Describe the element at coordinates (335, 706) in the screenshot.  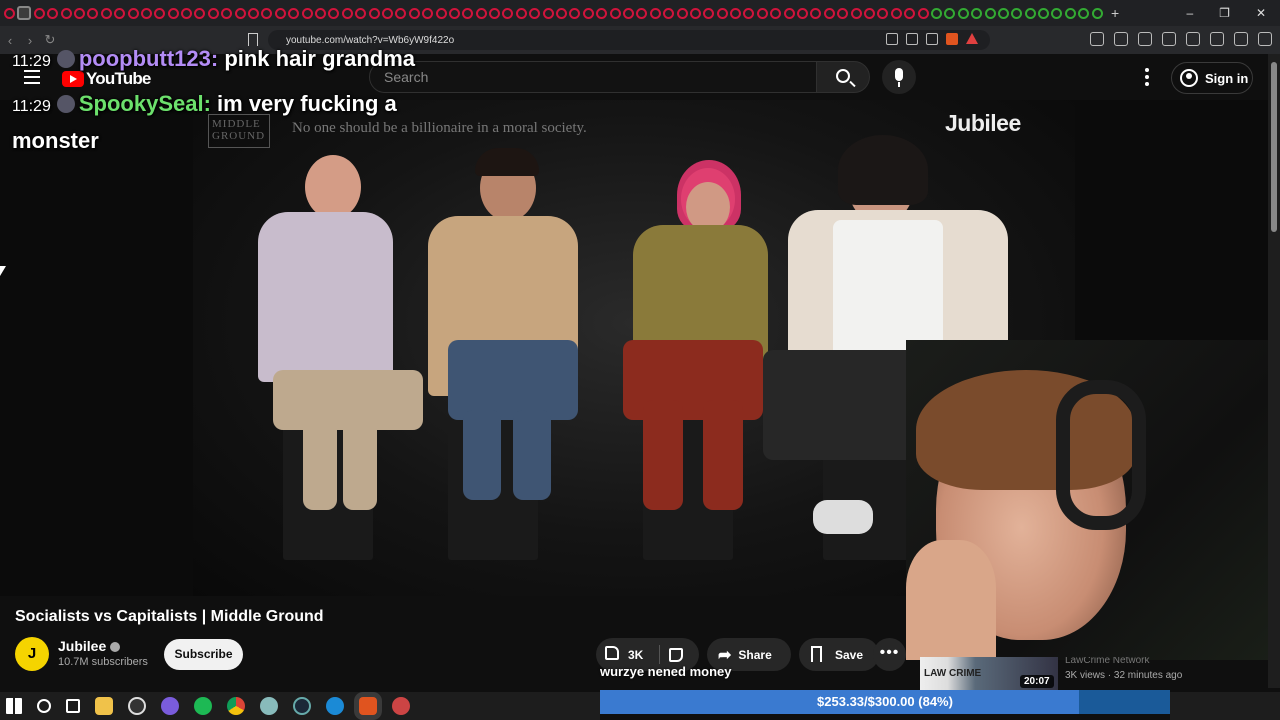
I see `edge-icon` at that location.